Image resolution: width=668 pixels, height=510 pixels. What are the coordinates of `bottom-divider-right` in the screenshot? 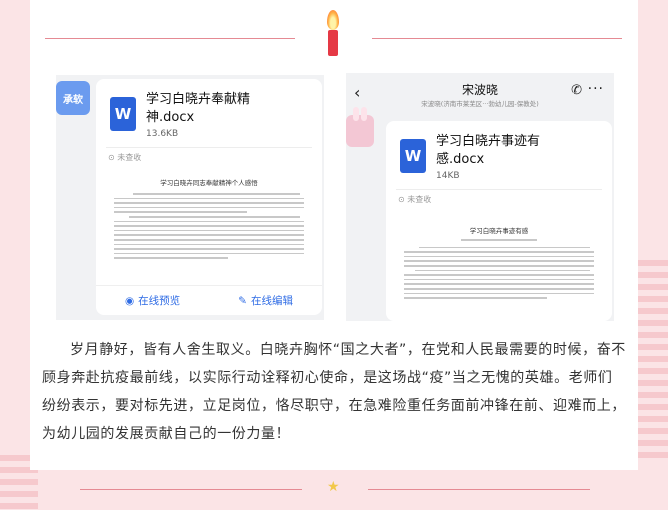 It's located at (479, 489).